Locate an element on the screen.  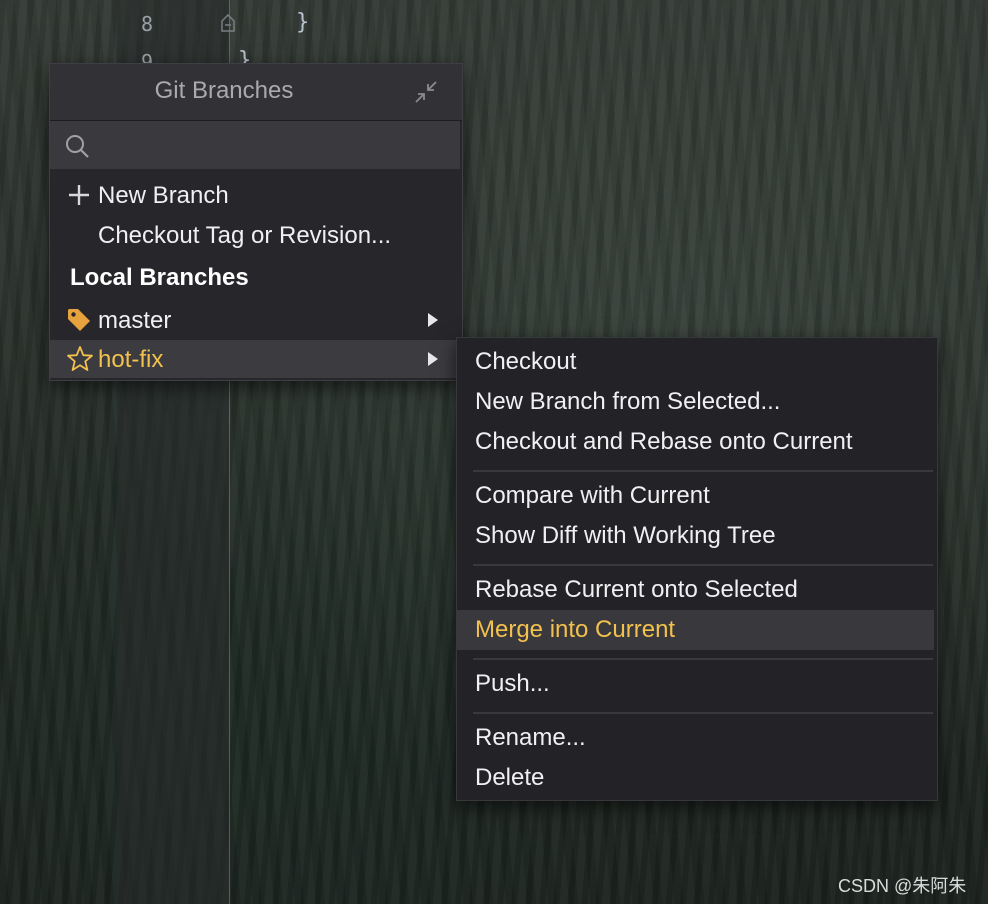
new-branch-label: New Branch is located at coordinates (163, 195).